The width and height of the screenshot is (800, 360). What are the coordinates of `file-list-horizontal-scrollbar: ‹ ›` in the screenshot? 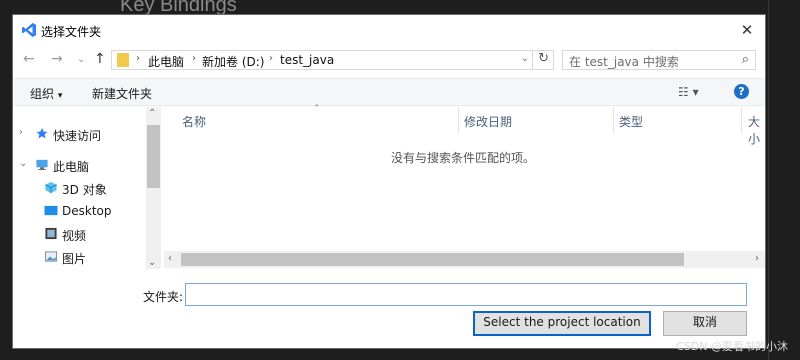 It's located at (464, 259).